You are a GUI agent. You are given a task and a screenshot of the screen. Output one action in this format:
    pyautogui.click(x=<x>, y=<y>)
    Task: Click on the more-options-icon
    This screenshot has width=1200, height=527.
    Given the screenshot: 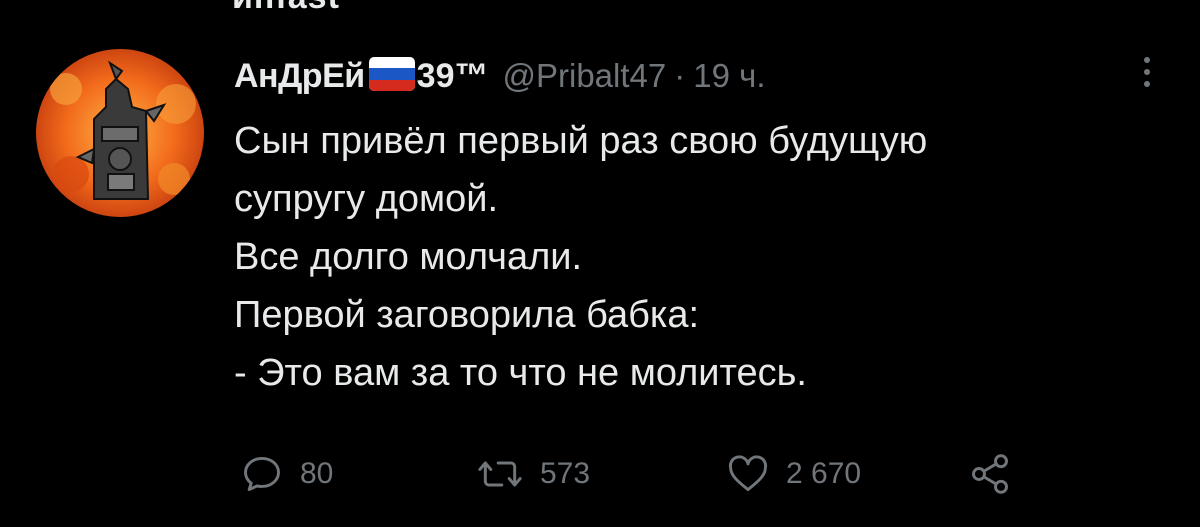 What is the action you would take?
    pyautogui.click(x=1147, y=72)
    